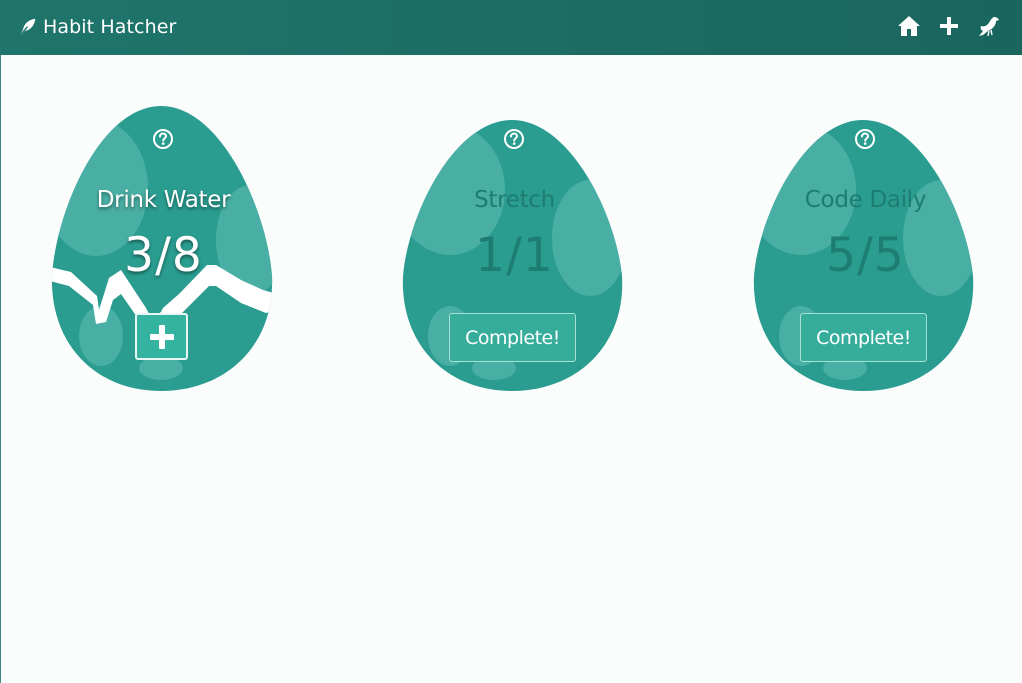 The width and height of the screenshot is (1022, 683). What do you see at coordinates (865, 200) in the screenshot?
I see `habit-title: Code Daily` at bounding box center [865, 200].